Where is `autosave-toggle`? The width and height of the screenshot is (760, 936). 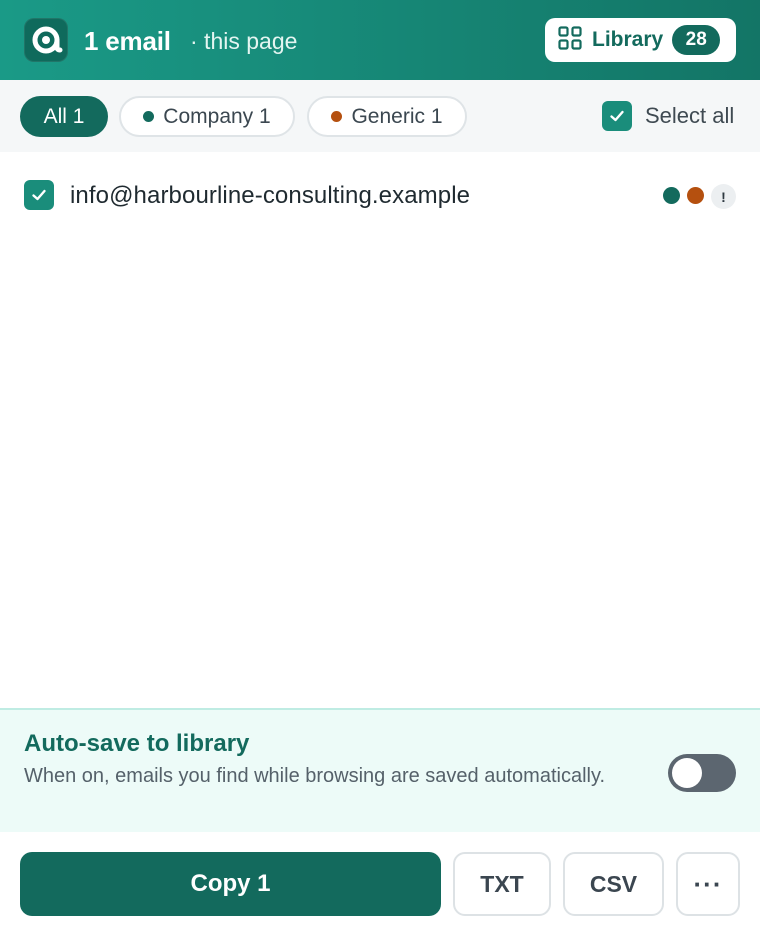 autosave-toggle is located at coordinates (702, 773).